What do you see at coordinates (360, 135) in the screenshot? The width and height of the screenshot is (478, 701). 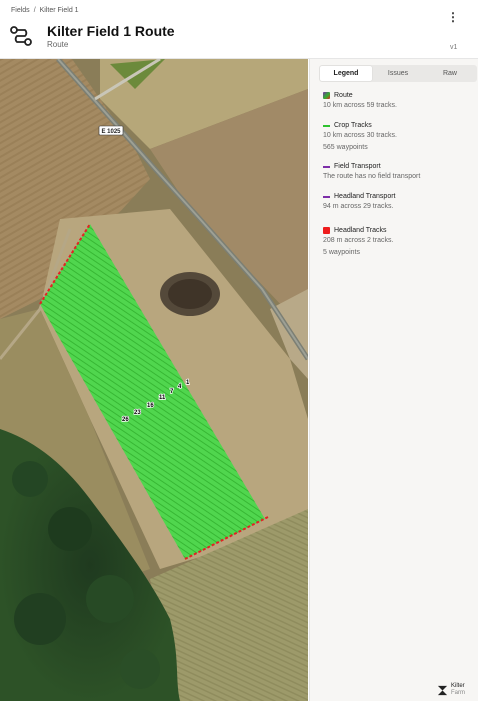 I see `legend-detail: 10 km across 30 tracks.` at bounding box center [360, 135].